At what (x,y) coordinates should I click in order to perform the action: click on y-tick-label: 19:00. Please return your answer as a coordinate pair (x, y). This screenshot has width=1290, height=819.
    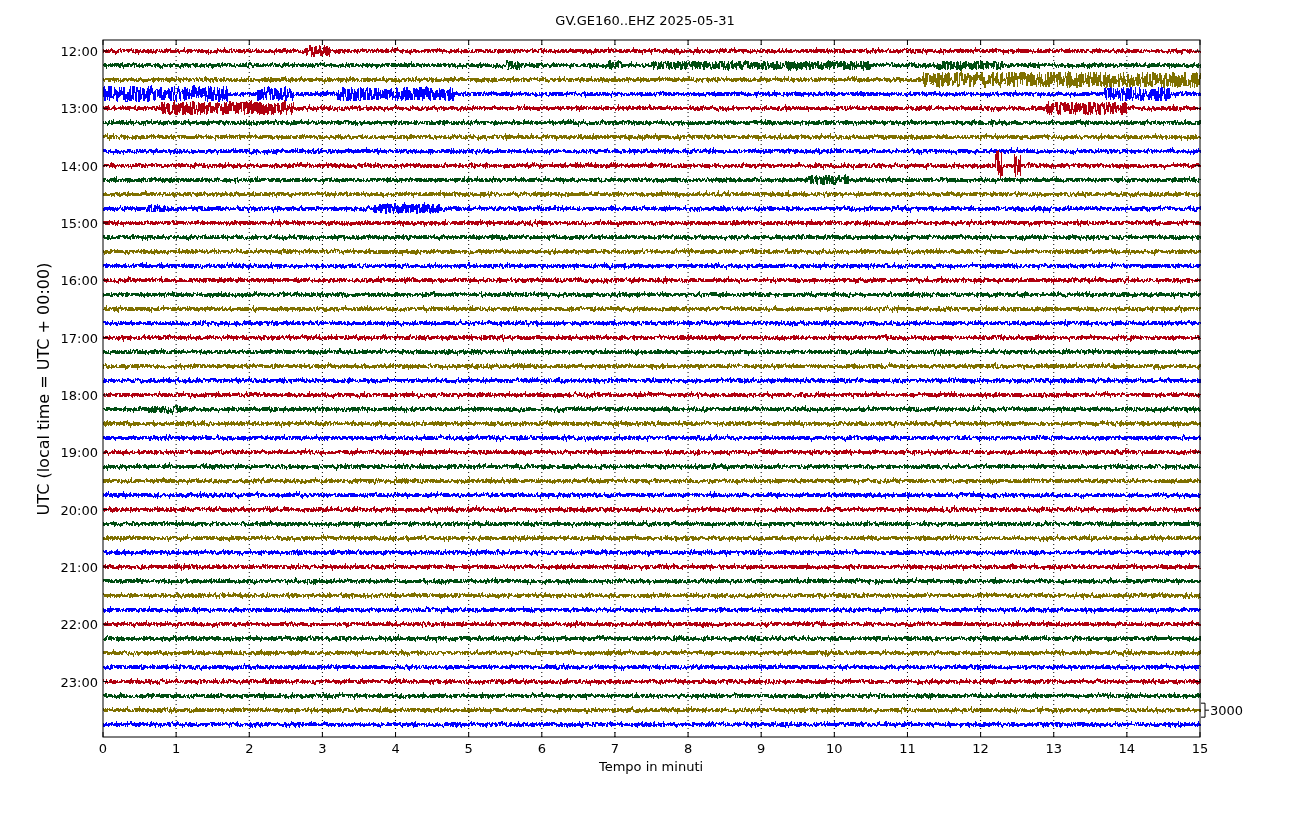
    Looking at the image, I should click on (79, 453).